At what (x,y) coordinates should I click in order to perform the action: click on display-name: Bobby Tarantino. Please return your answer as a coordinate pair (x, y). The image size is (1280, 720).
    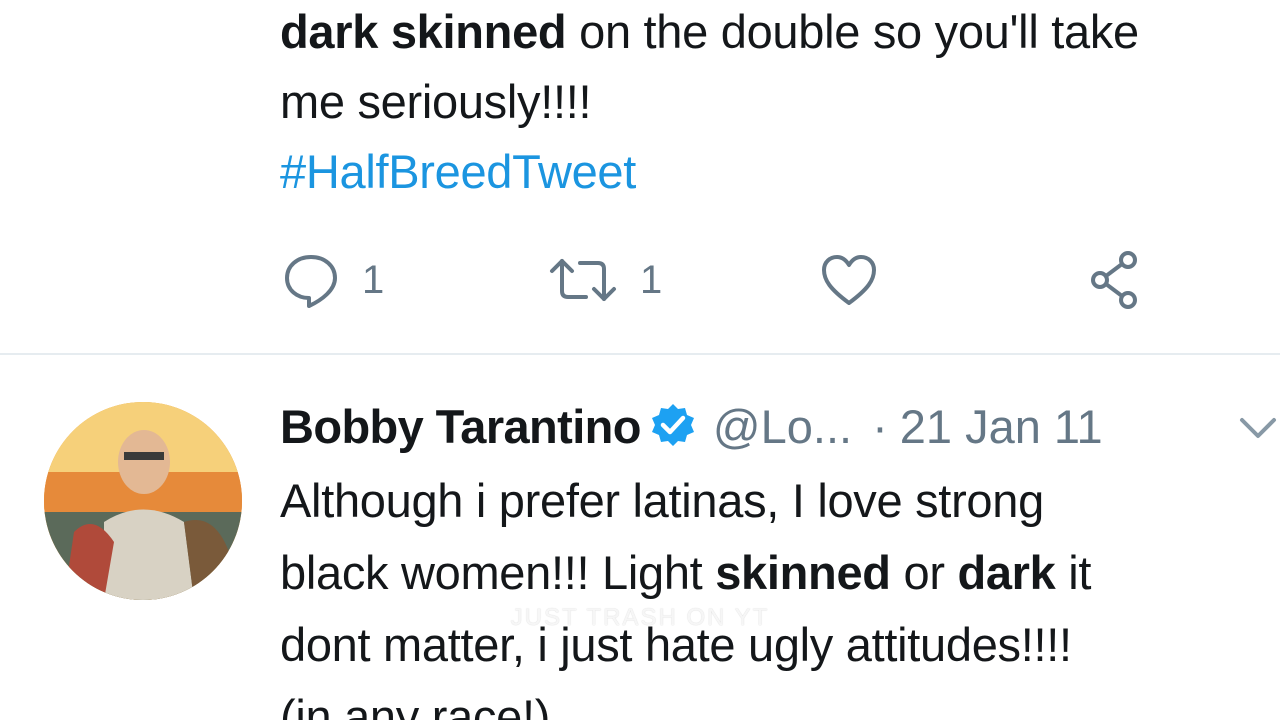
    Looking at the image, I should click on (461, 426).